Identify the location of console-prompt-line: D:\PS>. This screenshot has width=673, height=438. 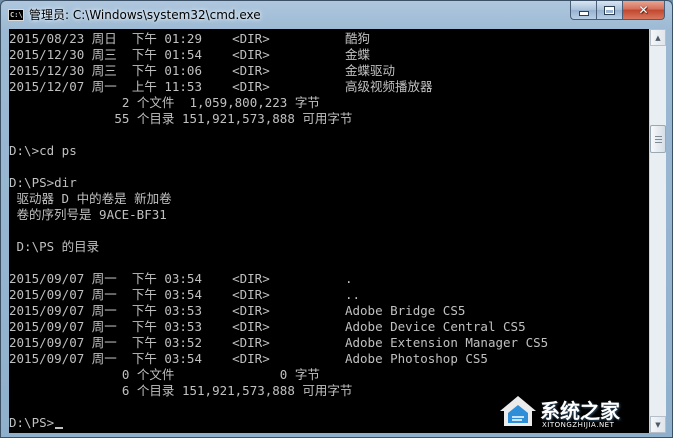
(36, 423).